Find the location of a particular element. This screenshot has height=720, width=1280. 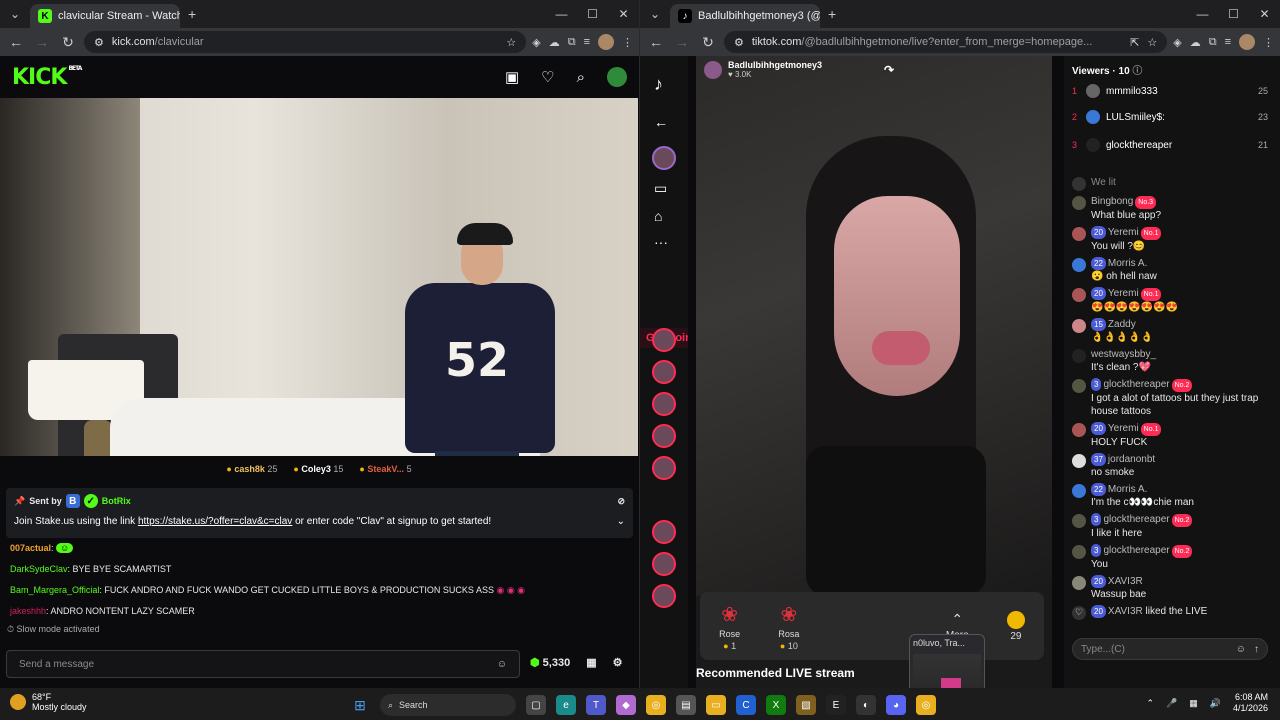

xbox-icon: X is located at coordinates (776, 705).